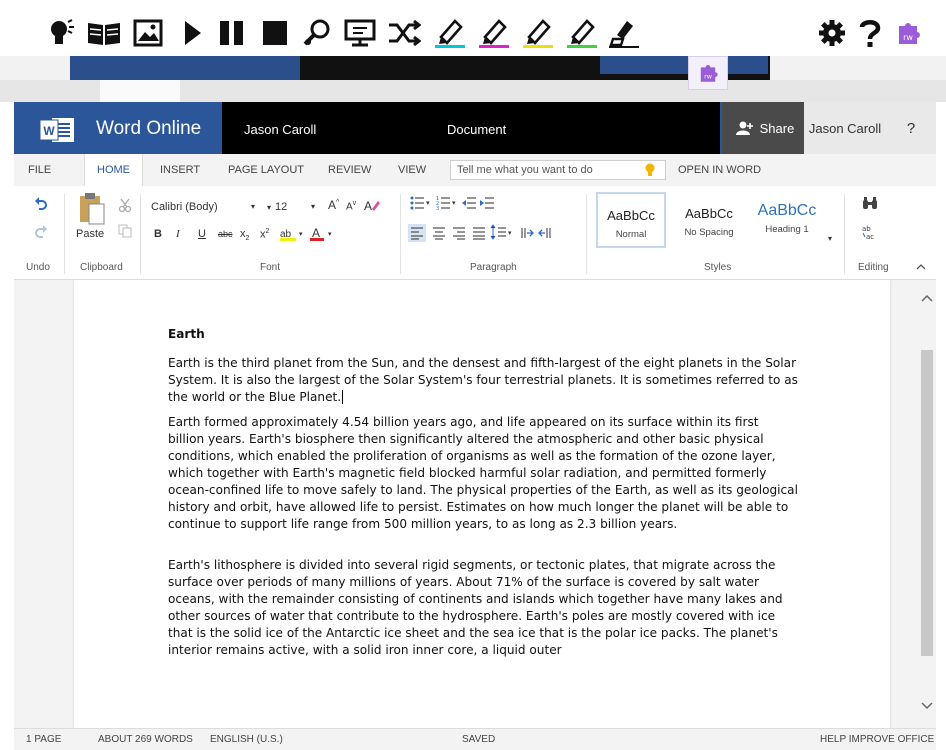  I want to click on line-spacing-icon: ▾, so click(502, 234).